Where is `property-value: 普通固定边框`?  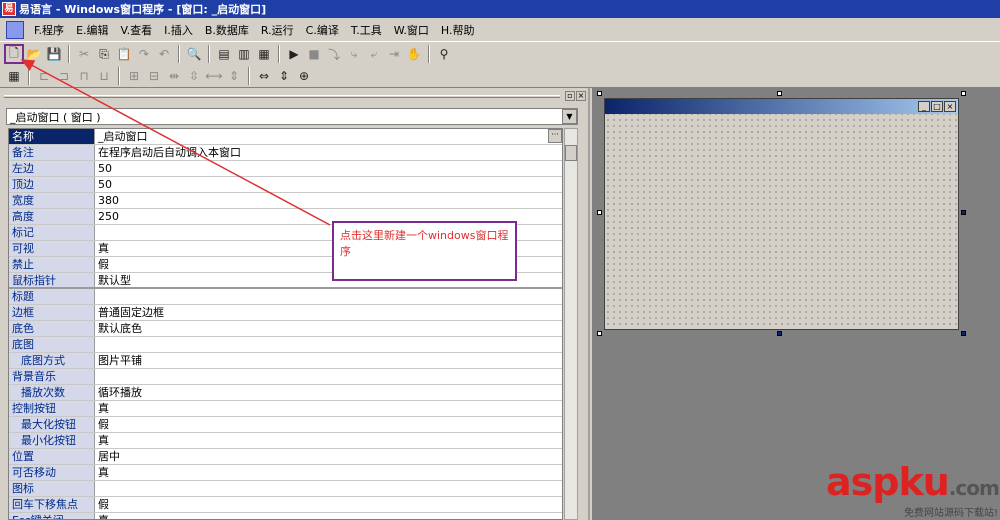
property-value: 普通固定边框 is located at coordinates (328, 312).